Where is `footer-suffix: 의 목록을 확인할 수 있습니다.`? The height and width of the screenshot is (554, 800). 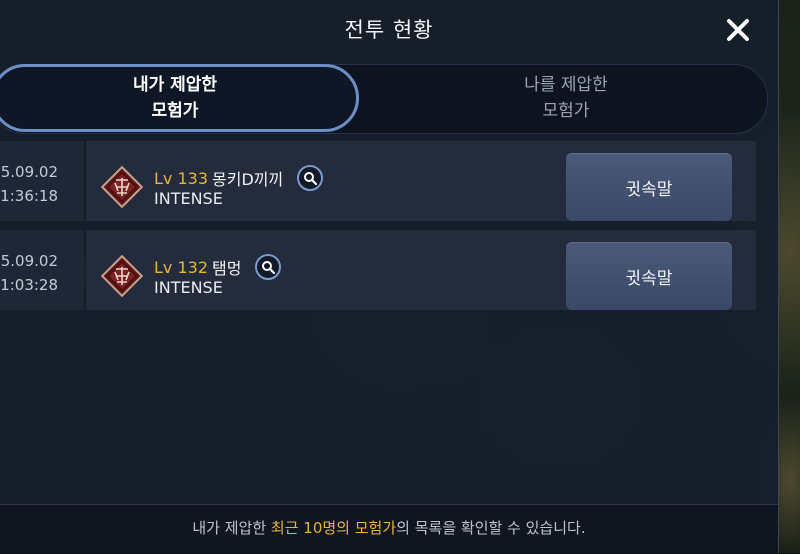 footer-suffix: 의 목록을 확인할 수 있습니다. is located at coordinates (491, 528).